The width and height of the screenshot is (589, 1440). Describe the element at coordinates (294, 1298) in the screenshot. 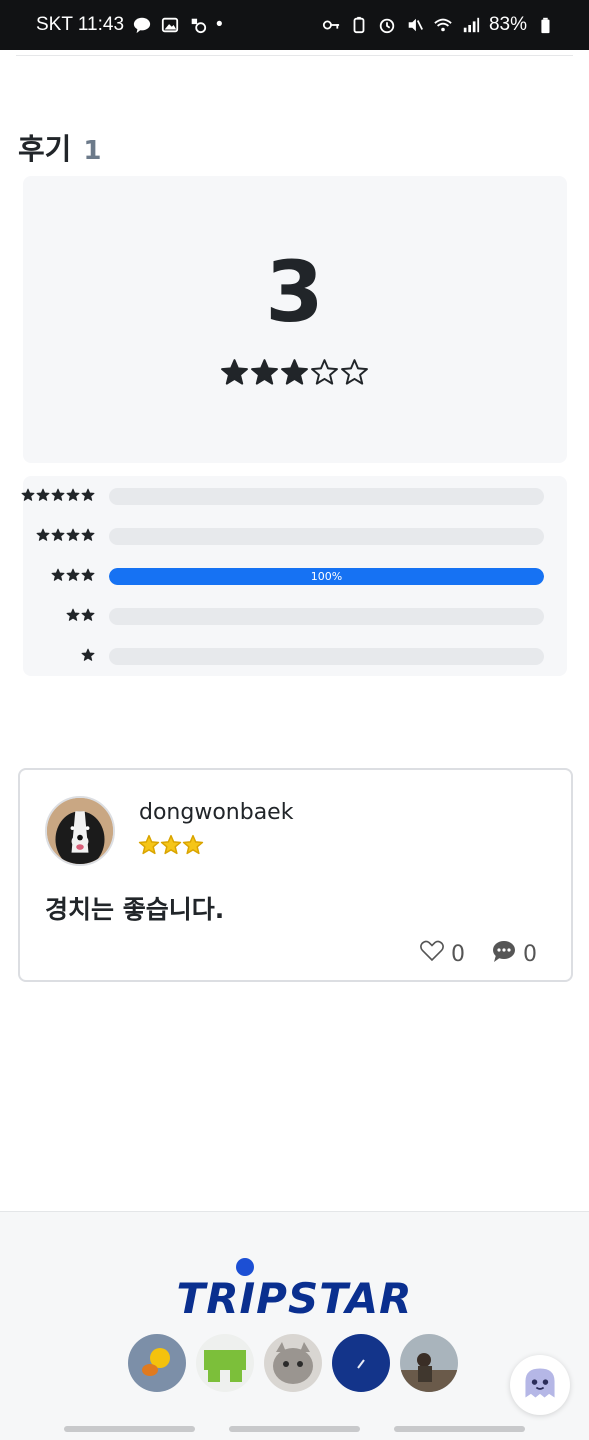

I see `logo-text: TRIPSTAR` at that location.